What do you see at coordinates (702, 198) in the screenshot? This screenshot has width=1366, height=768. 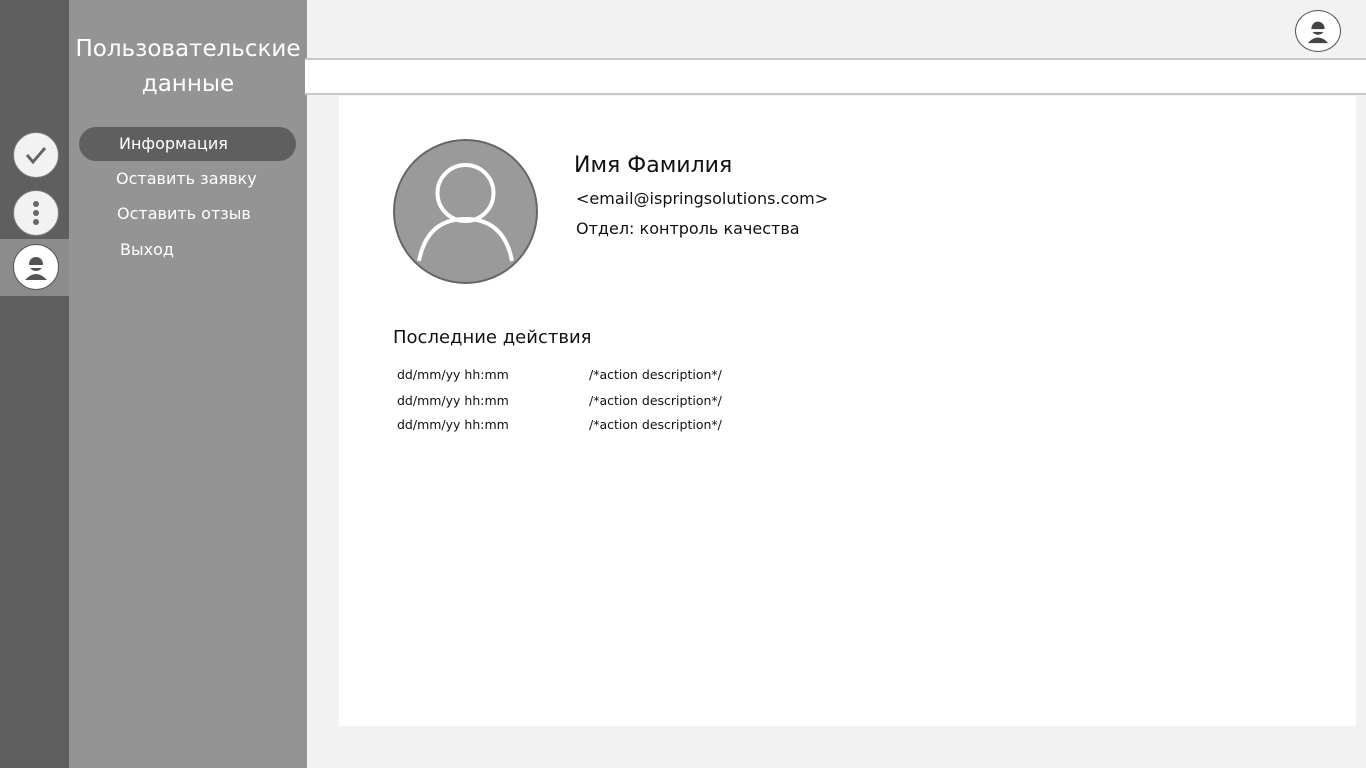 I see `user-email: <email@ispringsolutions.com>` at bounding box center [702, 198].